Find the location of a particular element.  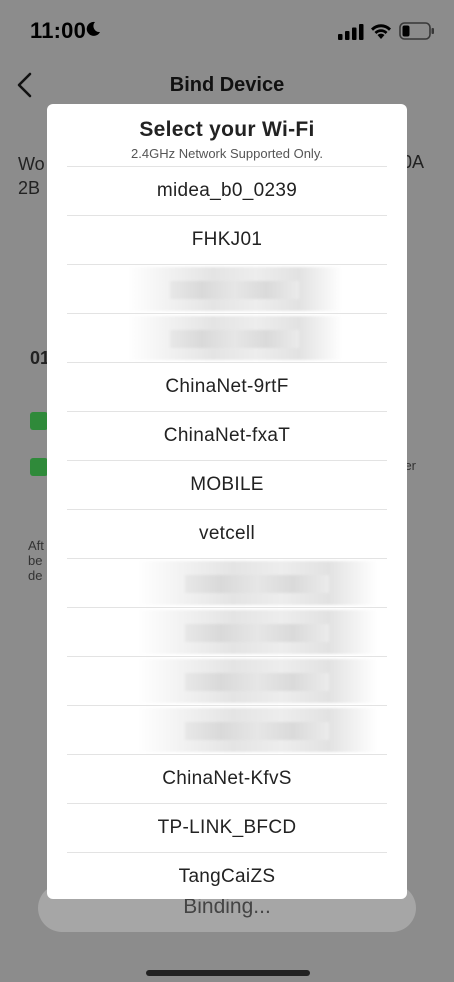

page-title: Bind Device is located at coordinates (227, 85).